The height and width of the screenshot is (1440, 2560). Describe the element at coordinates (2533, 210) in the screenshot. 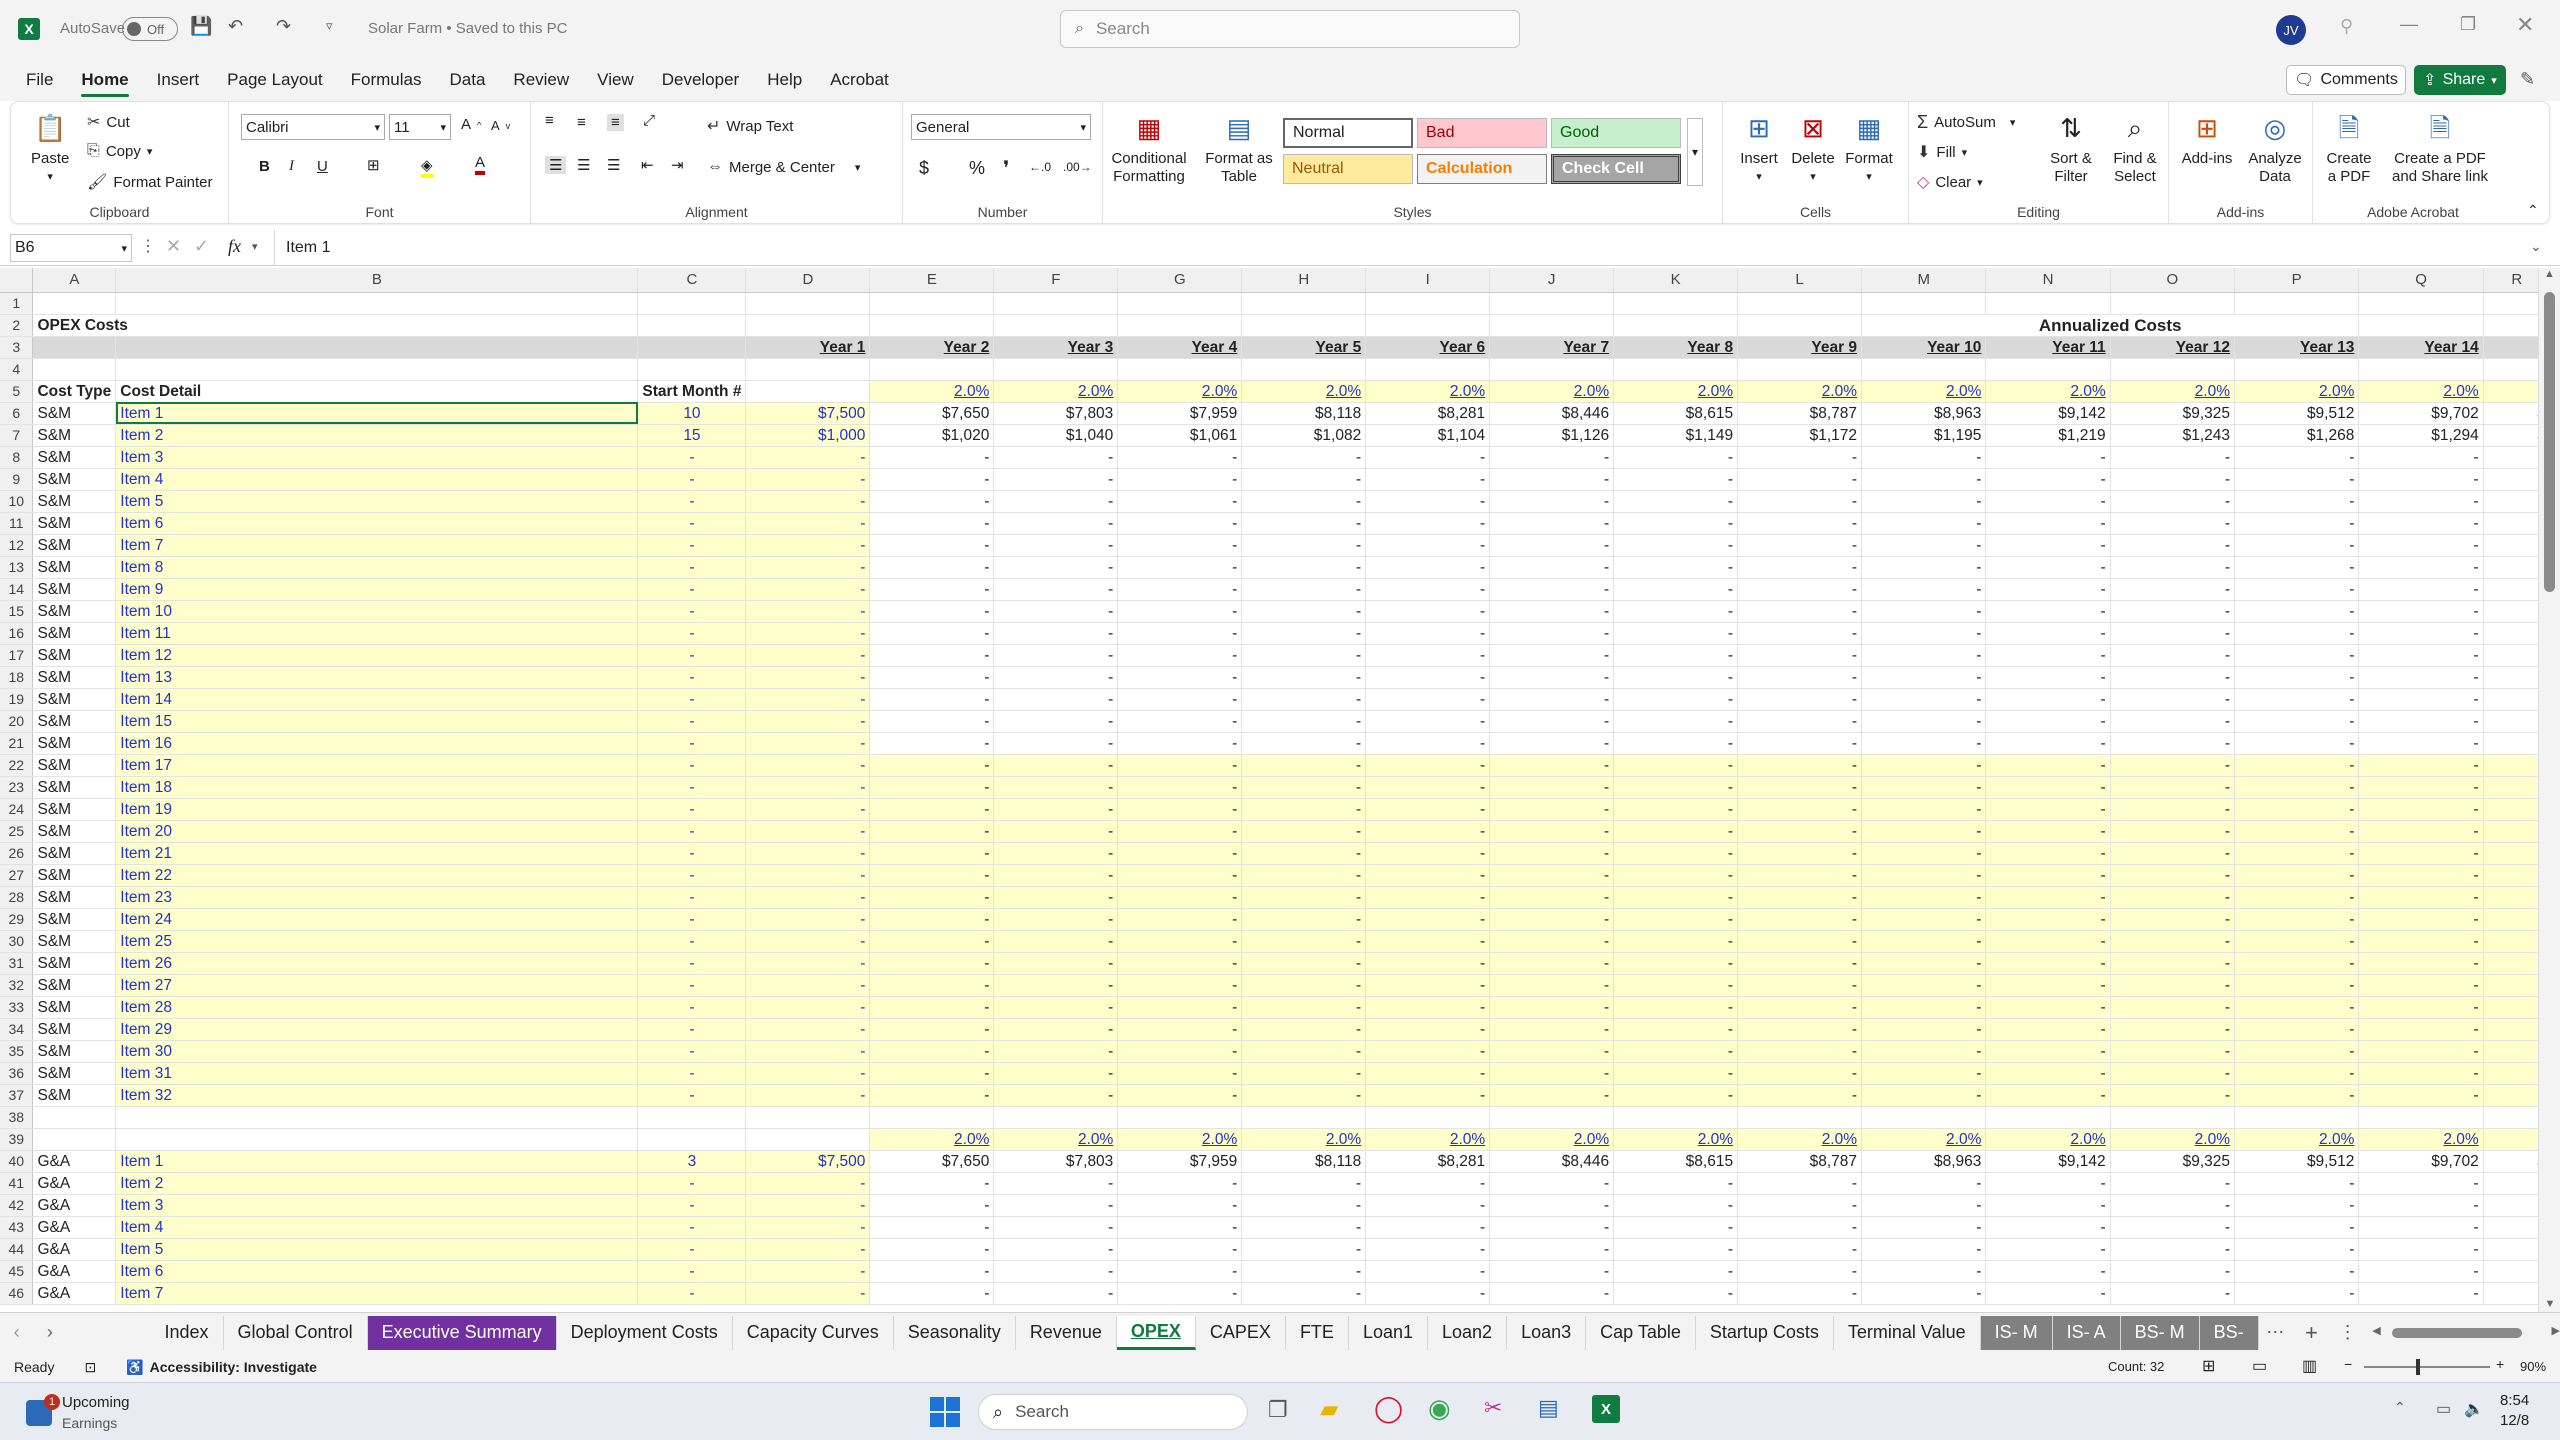

I see `collapse-ribbon-icon: ⌃` at that location.